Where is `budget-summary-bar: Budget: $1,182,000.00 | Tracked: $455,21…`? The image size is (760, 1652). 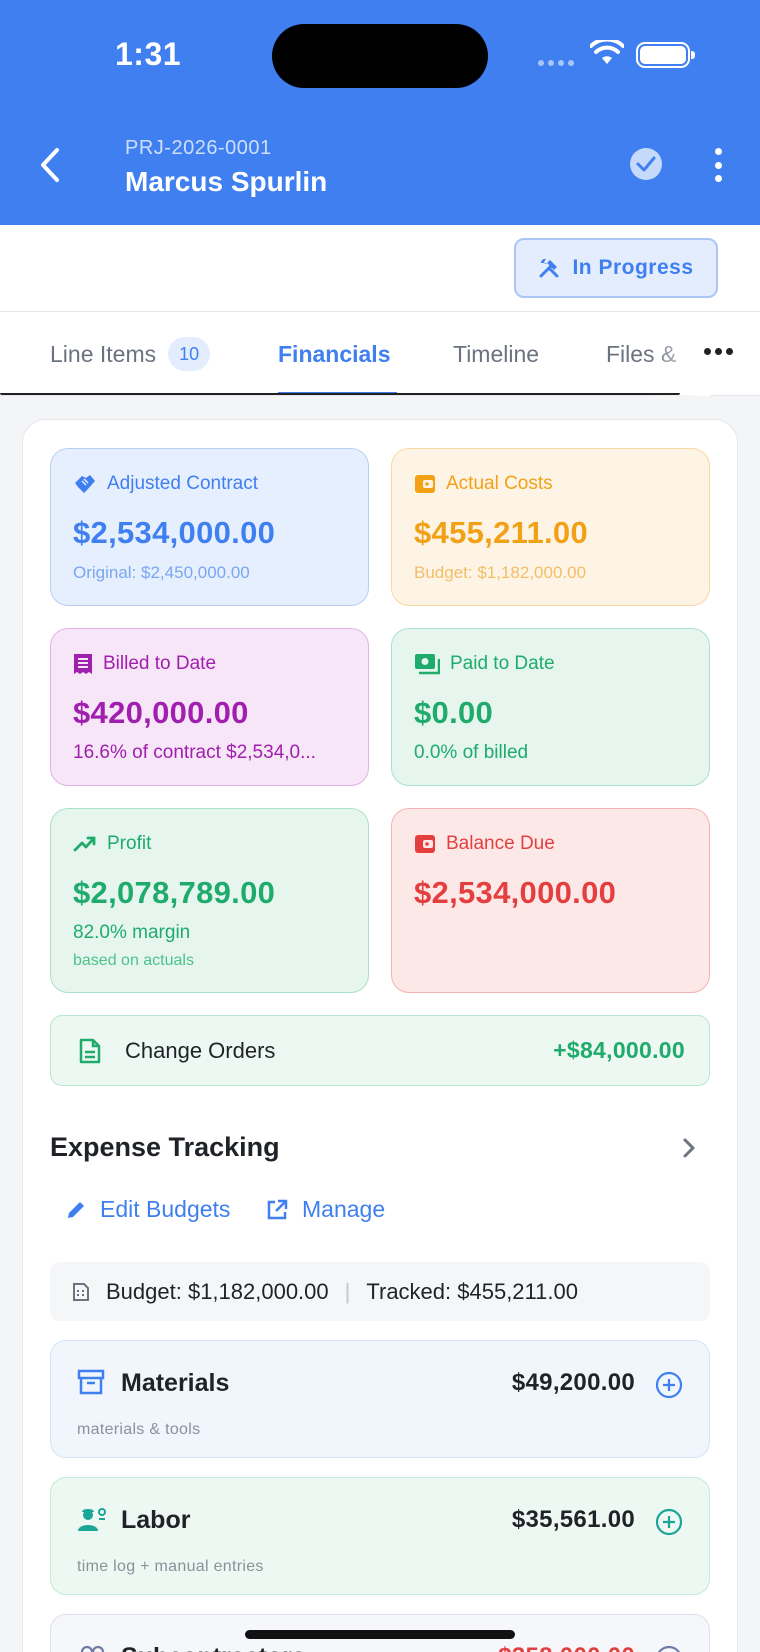
budget-summary-bar: Budget: $1,182,000.00 | Tracked: $455,21… is located at coordinates (380, 1291).